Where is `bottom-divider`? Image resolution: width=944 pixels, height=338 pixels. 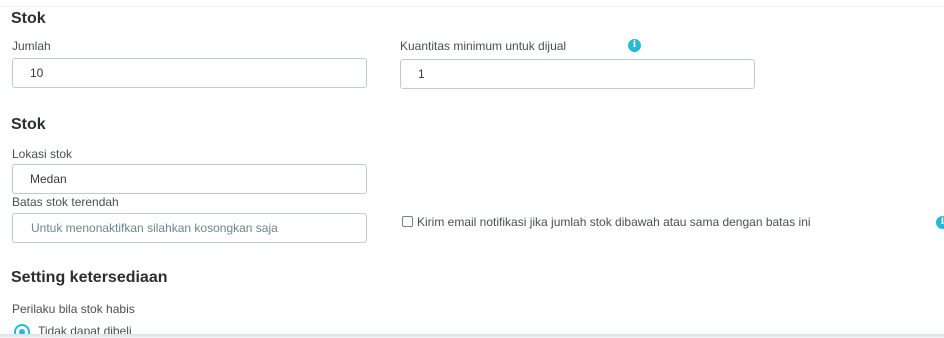 bottom-divider is located at coordinates (472, 336).